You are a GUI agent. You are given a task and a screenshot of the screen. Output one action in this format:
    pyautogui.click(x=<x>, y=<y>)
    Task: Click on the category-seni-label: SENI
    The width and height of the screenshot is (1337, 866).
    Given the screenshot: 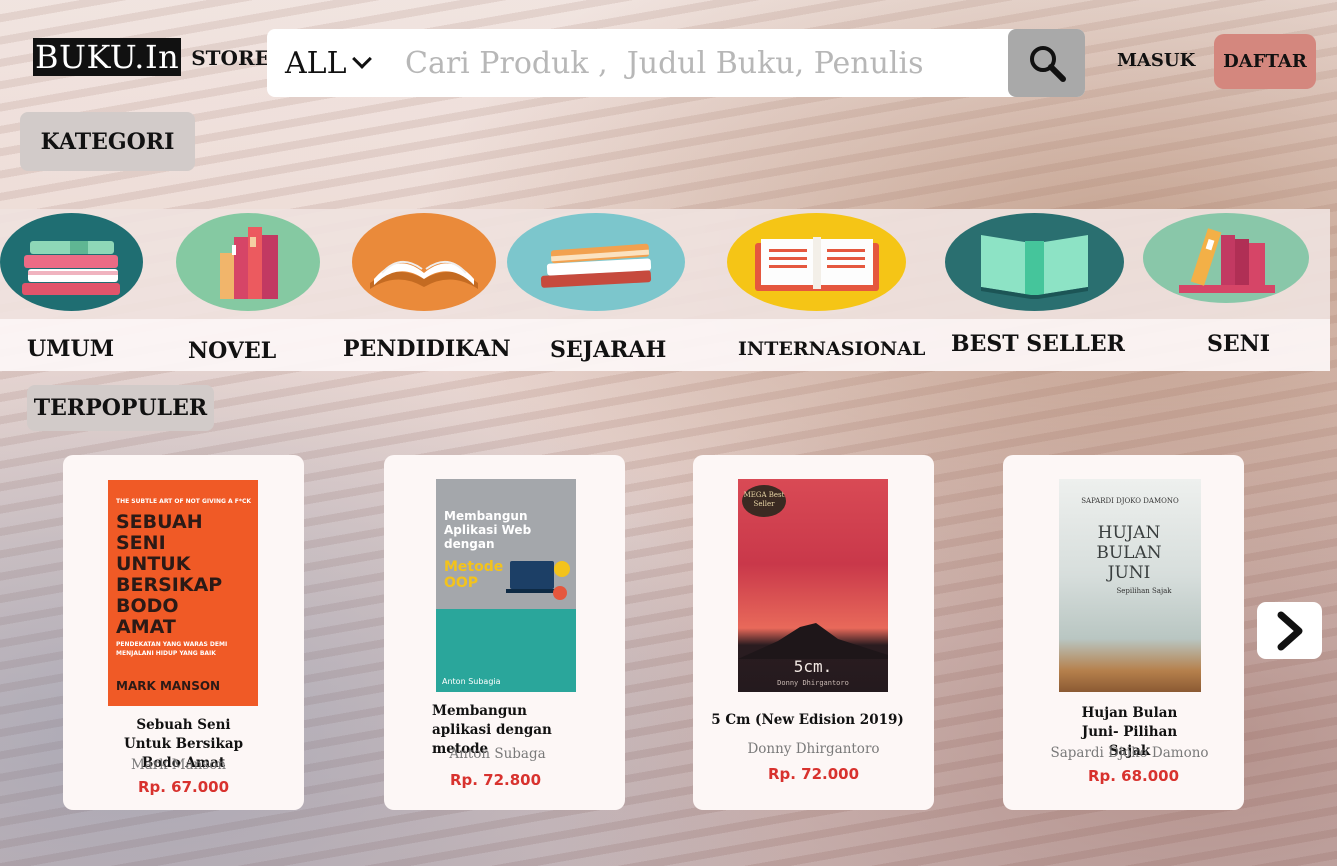 What is the action you would take?
    pyautogui.click(x=1238, y=344)
    